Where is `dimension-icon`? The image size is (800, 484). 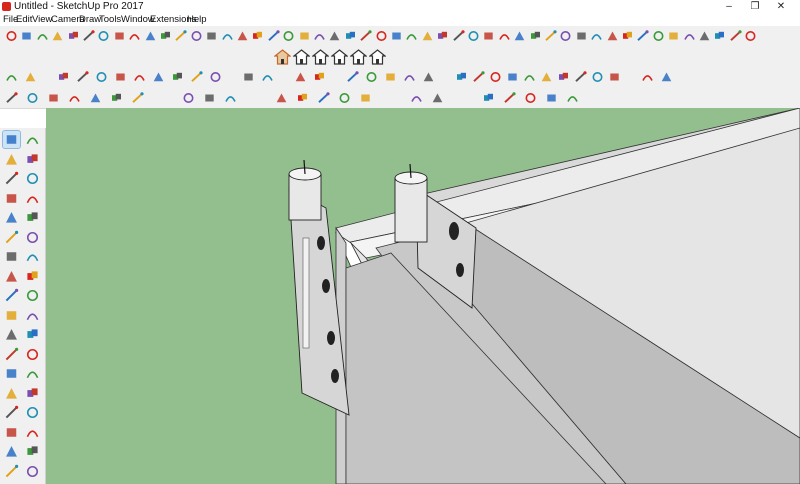
dimension-icon is located at coordinates (103, 36).